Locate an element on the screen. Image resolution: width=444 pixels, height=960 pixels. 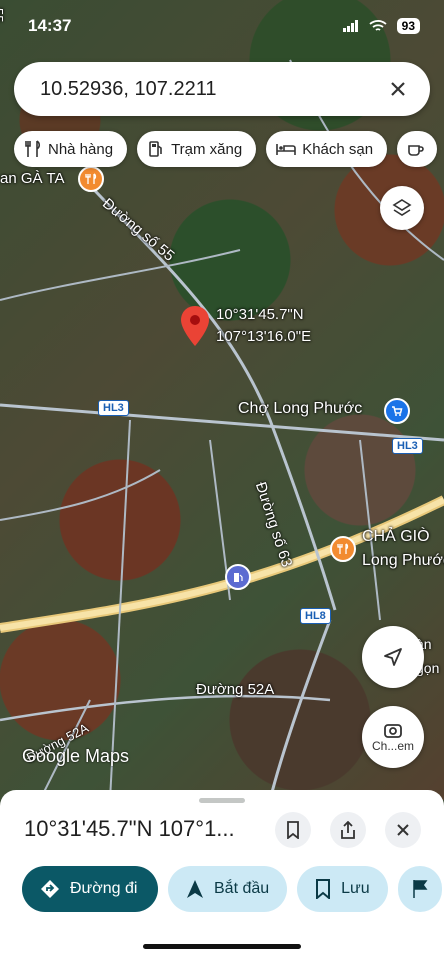
save-button: Lưu is located at coordinates (342, 889).